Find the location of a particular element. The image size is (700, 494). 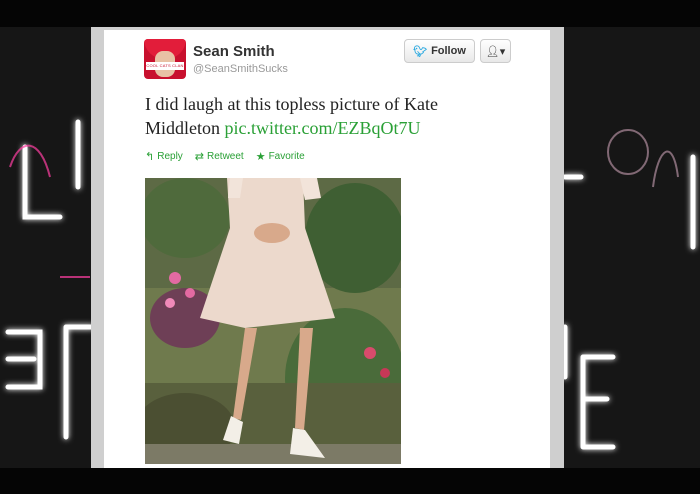

tweet-actions: ↰ Reply ⇄ Retweet ★ Favorite is located at coordinates (225, 156).